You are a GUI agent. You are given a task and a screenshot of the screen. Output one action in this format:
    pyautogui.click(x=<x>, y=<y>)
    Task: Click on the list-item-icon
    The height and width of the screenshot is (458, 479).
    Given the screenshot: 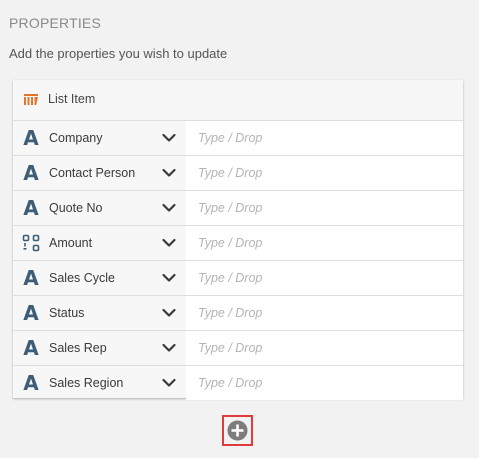 What is the action you would take?
    pyautogui.click(x=31, y=99)
    